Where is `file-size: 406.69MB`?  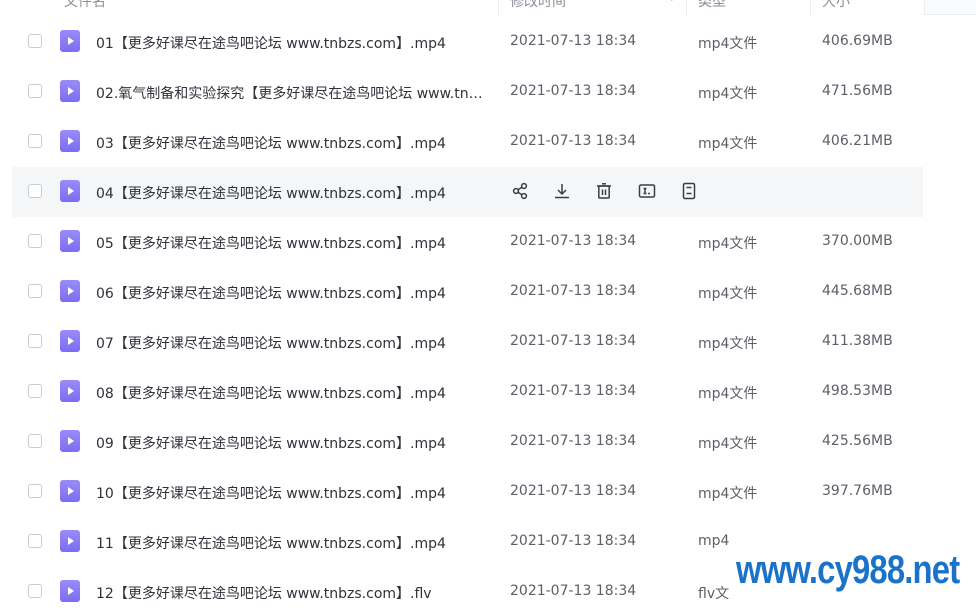 file-size: 406.69MB is located at coordinates (857, 41).